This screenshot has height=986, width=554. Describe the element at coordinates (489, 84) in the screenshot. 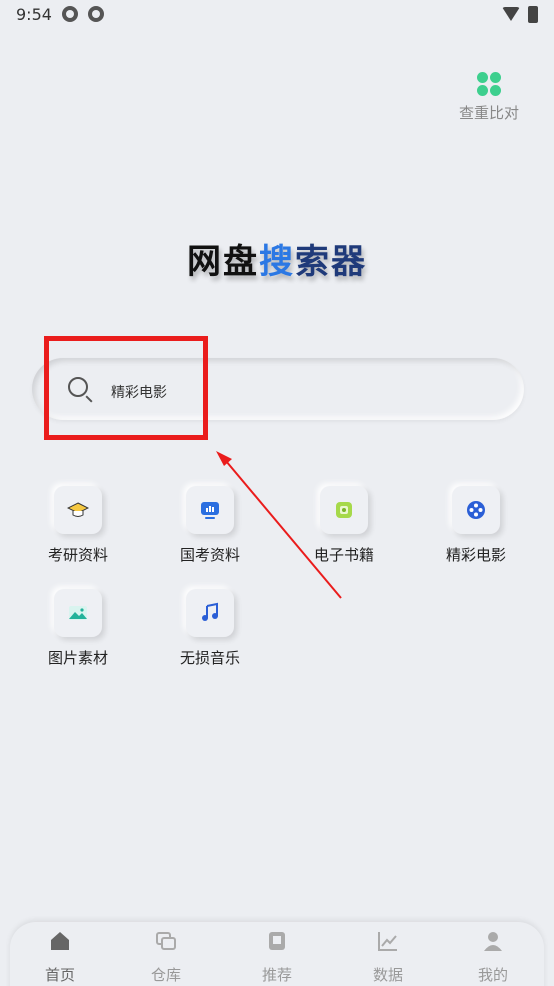

I see `clover-icon` at that location.